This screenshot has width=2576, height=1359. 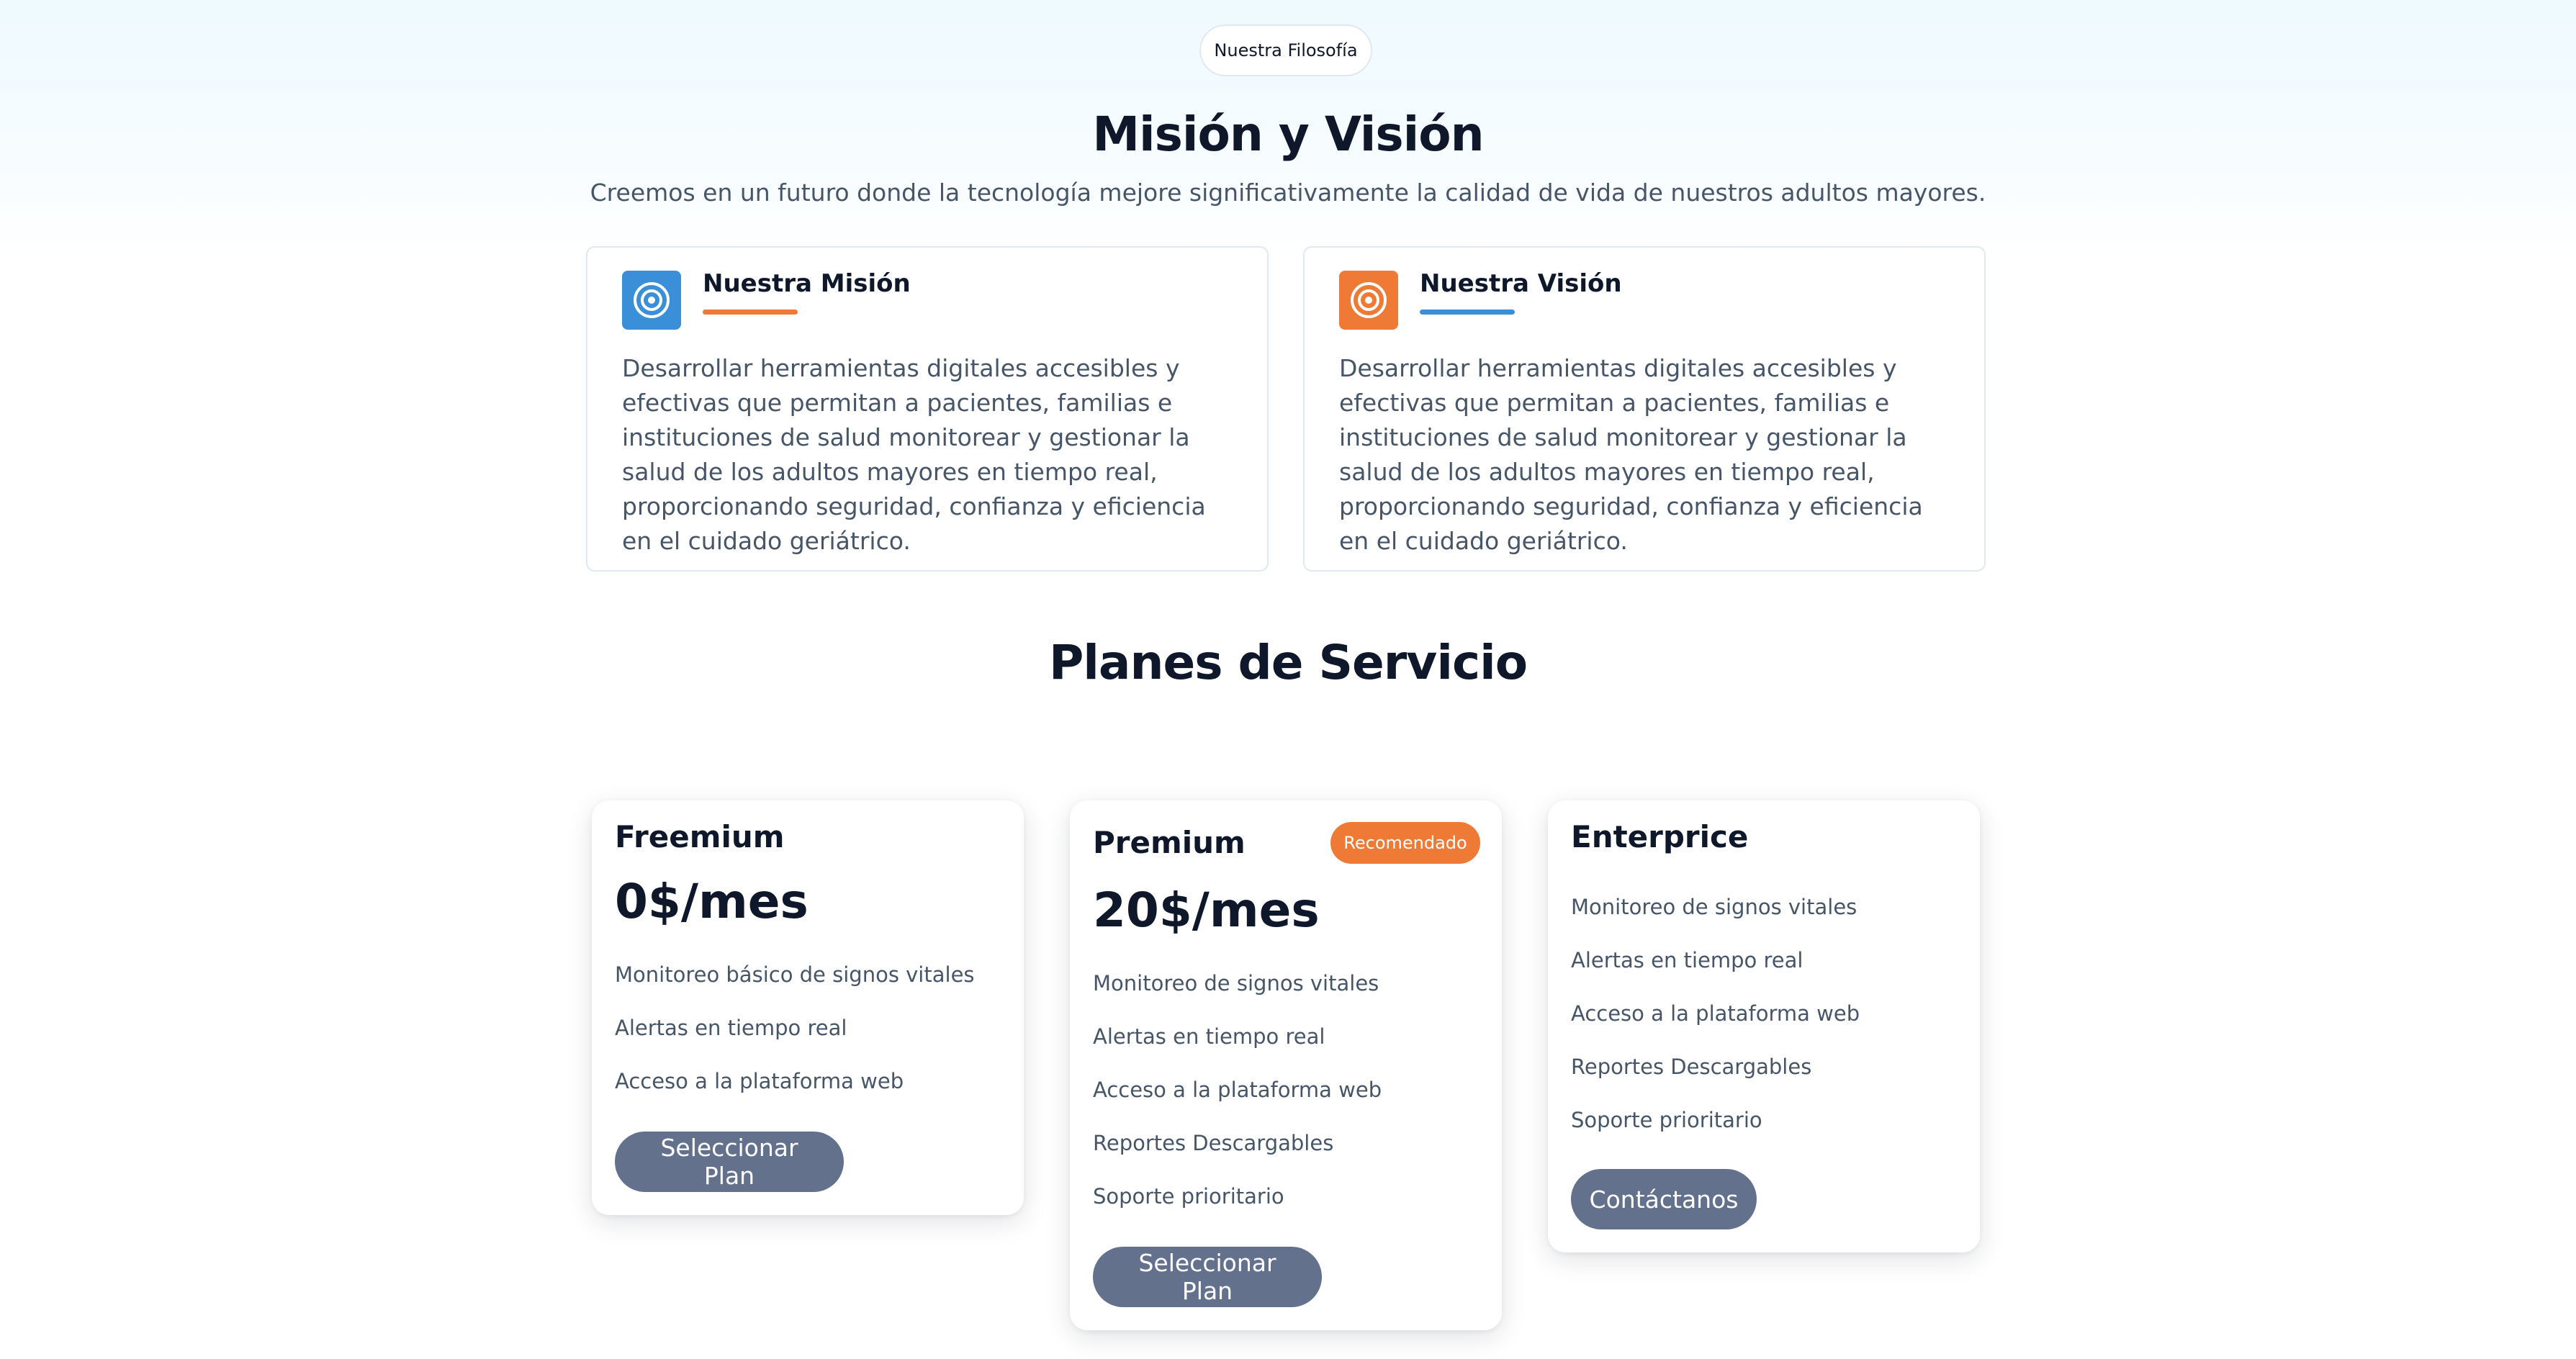 What do you see at coordinates (750, 312) in the screenshot?
I see `mision-underline` at bounding box center [750, 312].